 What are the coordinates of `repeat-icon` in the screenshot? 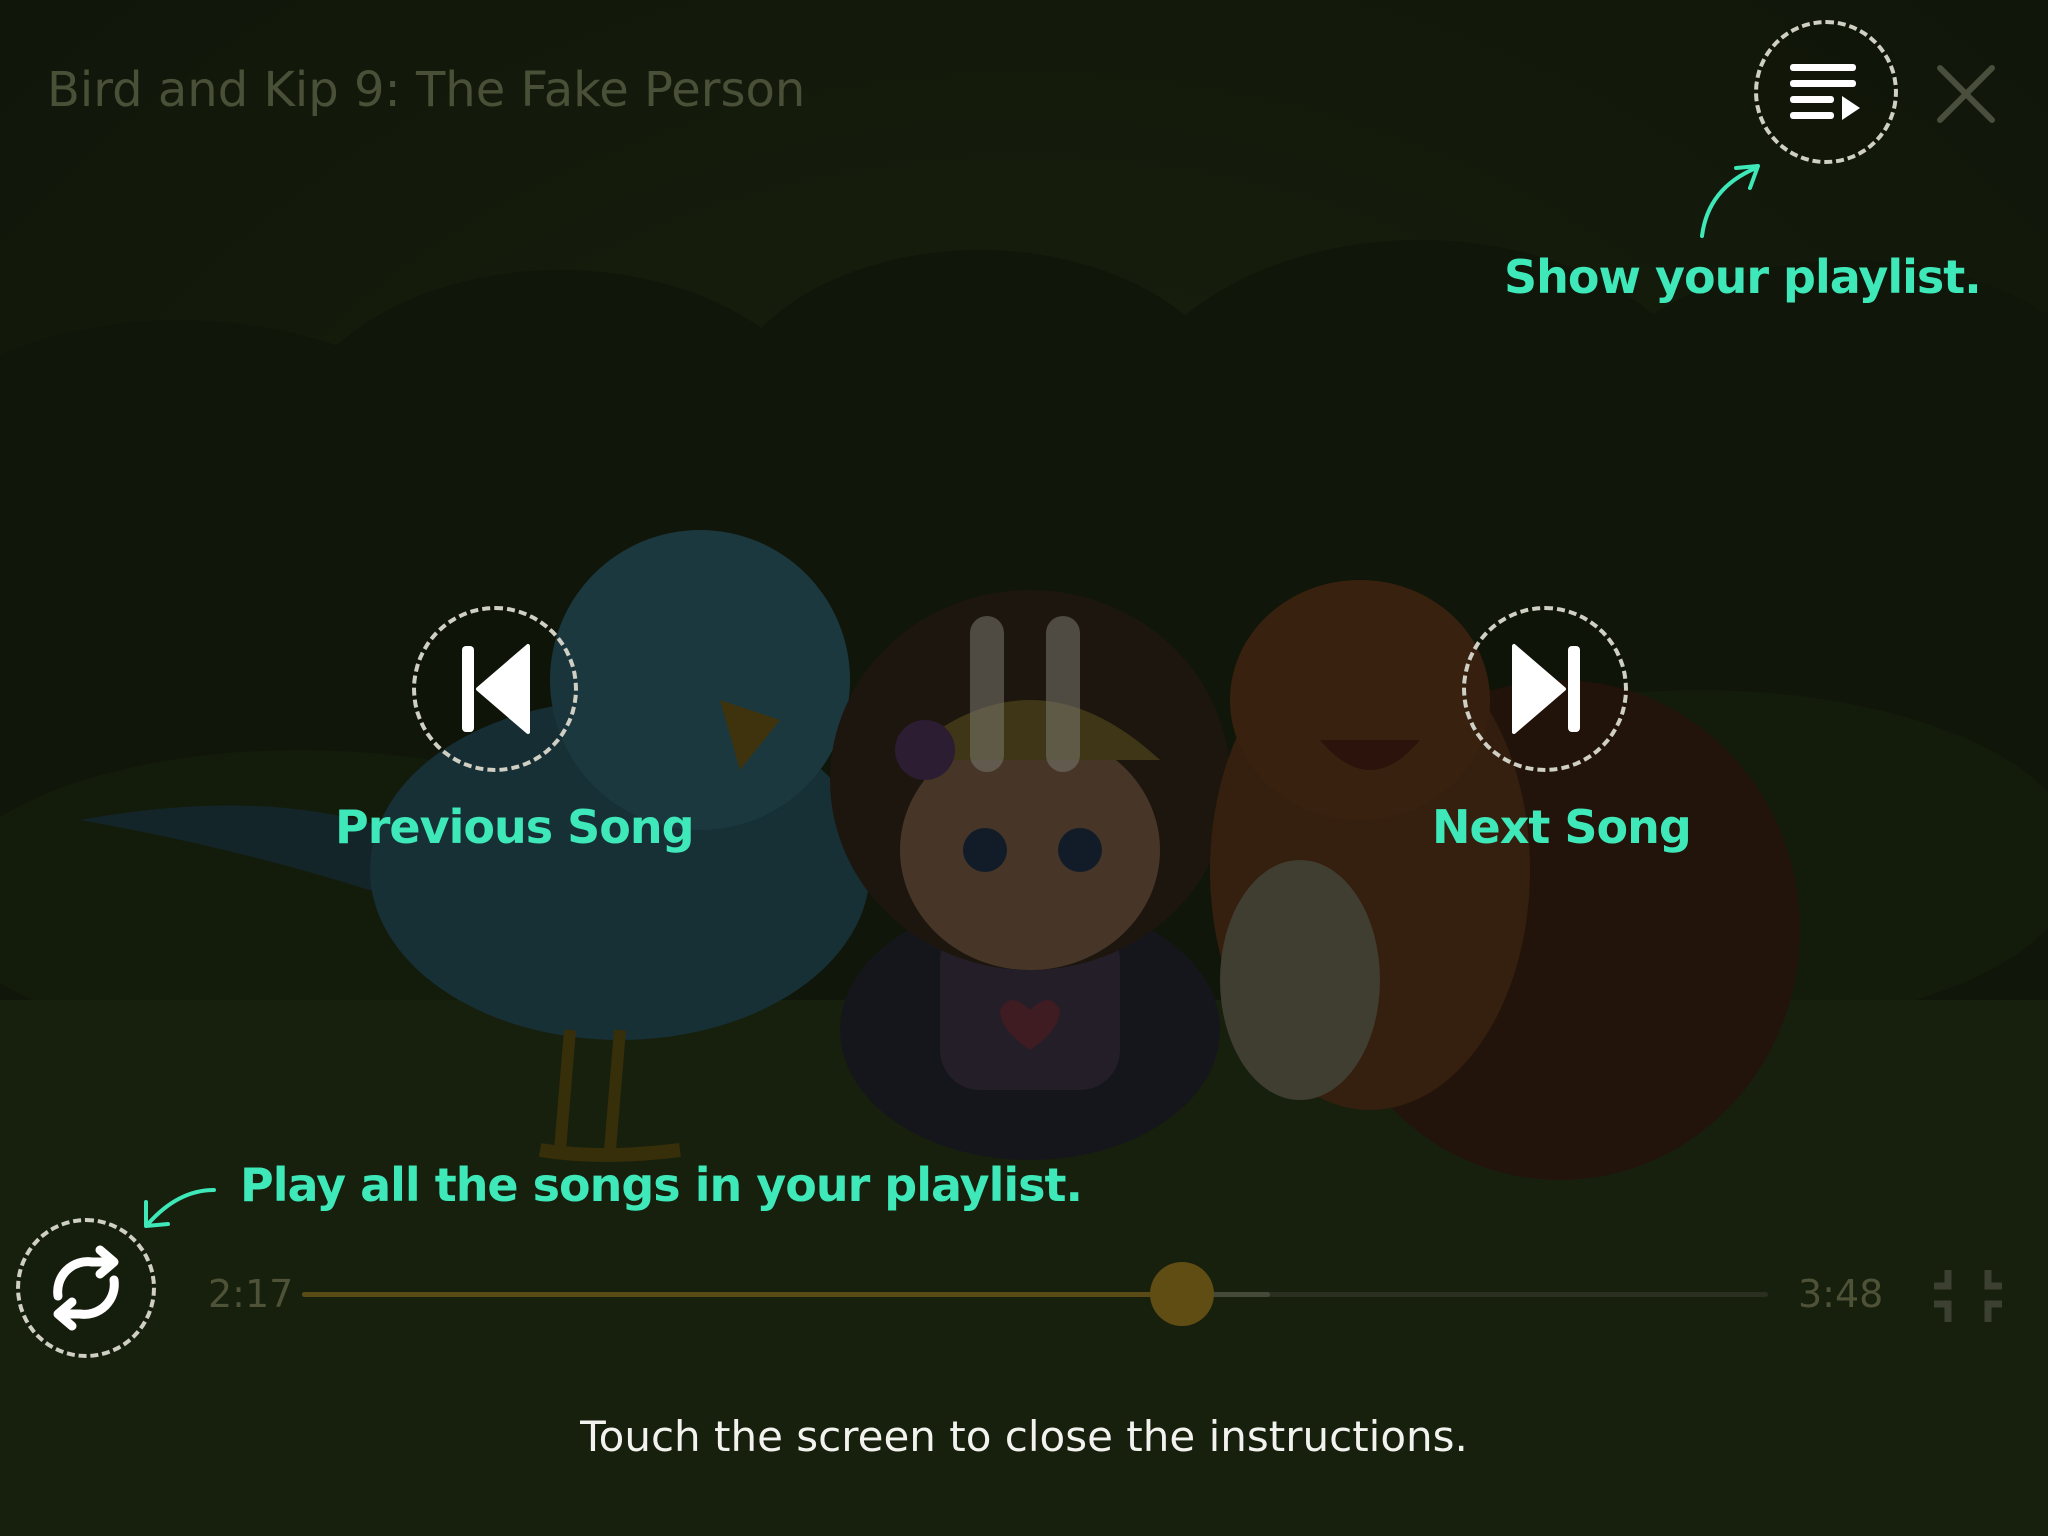 It's located at (86, 1288).